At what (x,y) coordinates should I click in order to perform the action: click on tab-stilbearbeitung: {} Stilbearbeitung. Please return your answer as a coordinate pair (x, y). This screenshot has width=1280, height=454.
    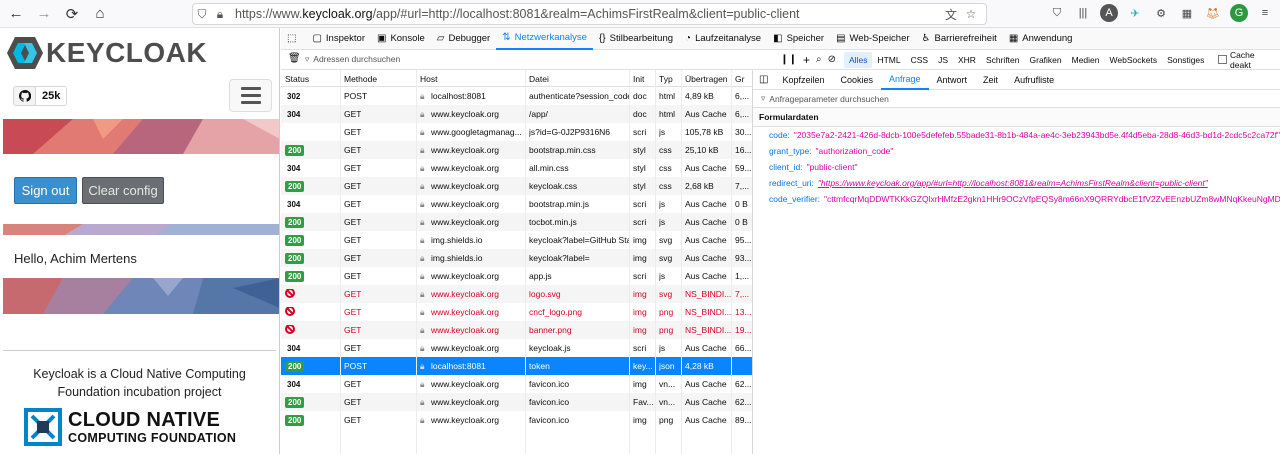
    Looking at the image, I should click on (636, 39).